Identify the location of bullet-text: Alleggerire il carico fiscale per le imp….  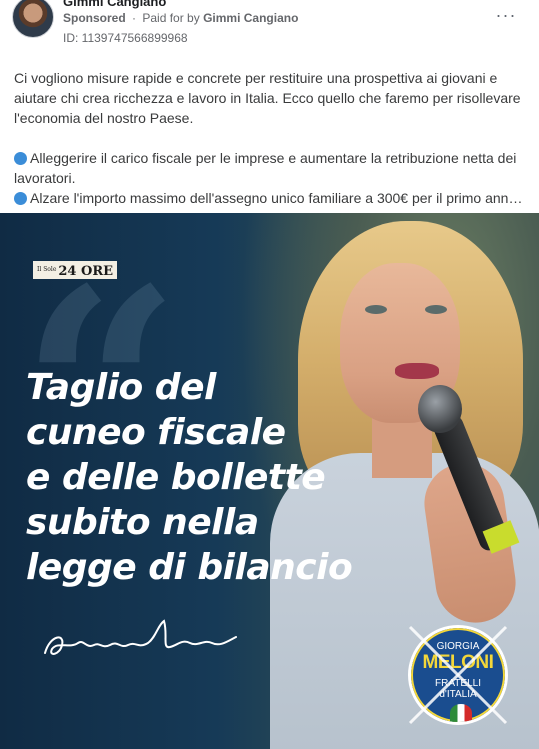
(265, 168).